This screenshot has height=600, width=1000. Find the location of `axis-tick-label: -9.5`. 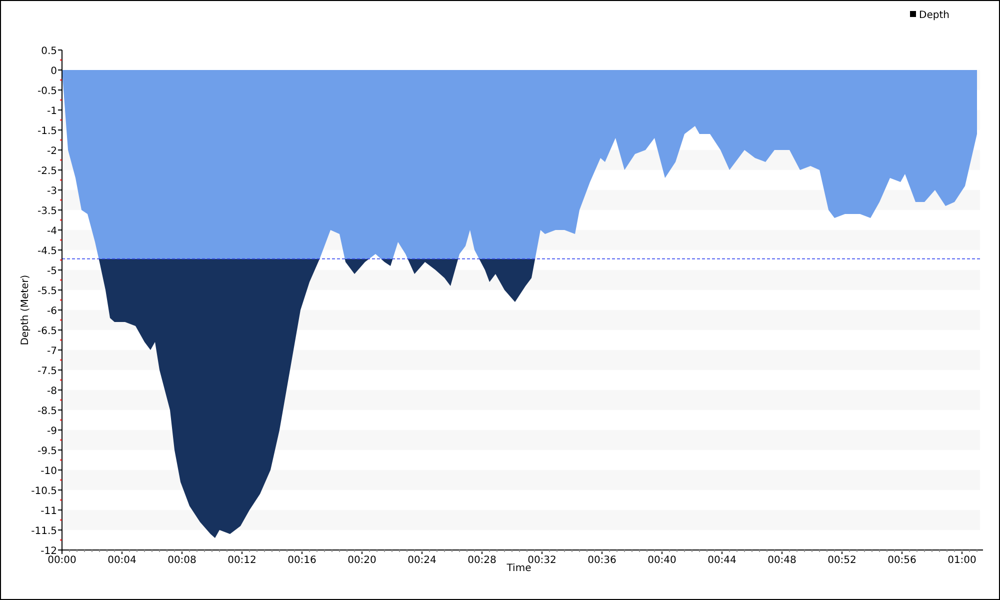

axis-tick-label: -9.5 is located at coordinates (47, 451).